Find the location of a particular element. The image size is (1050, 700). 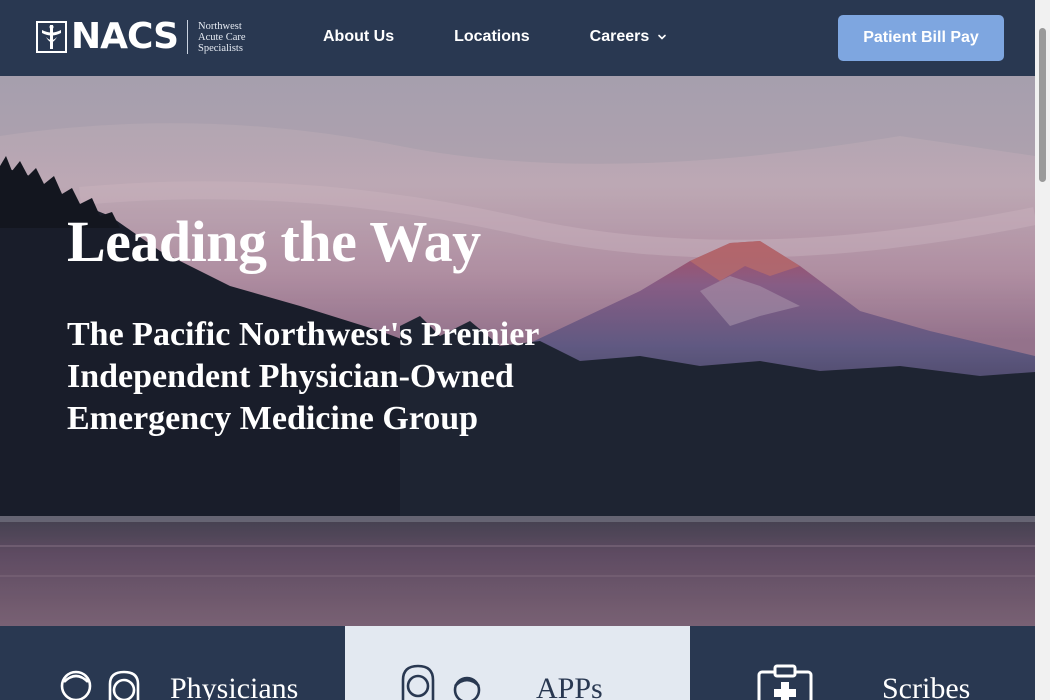

nav-link-about-us: About Us is located at coordinates (358, 37).